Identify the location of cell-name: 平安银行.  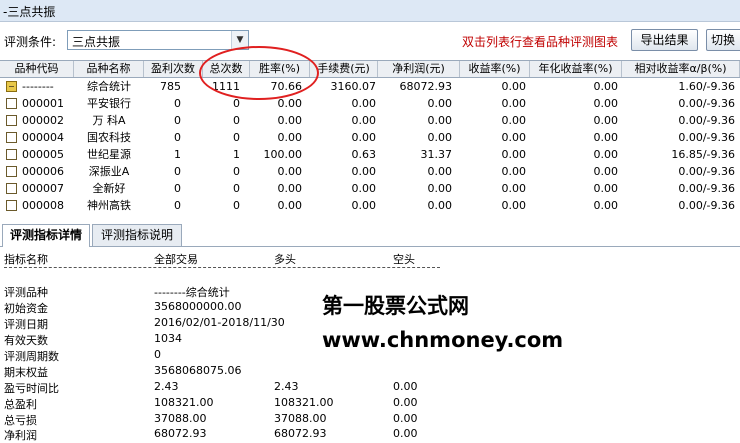
(109, 103).